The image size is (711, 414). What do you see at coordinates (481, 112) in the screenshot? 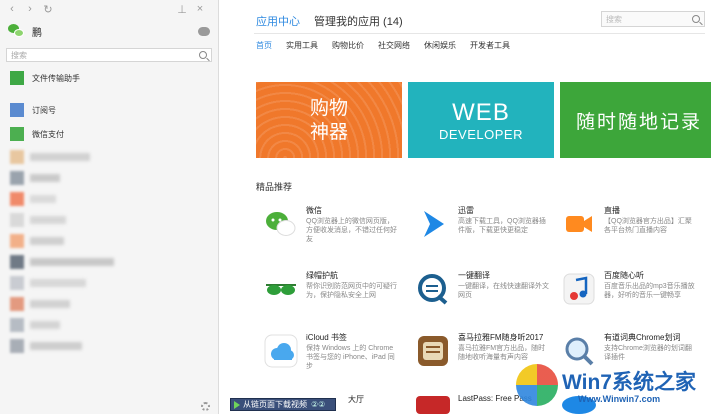
I see `banner-web-line1: WEB` at bounding box center [481, 112].